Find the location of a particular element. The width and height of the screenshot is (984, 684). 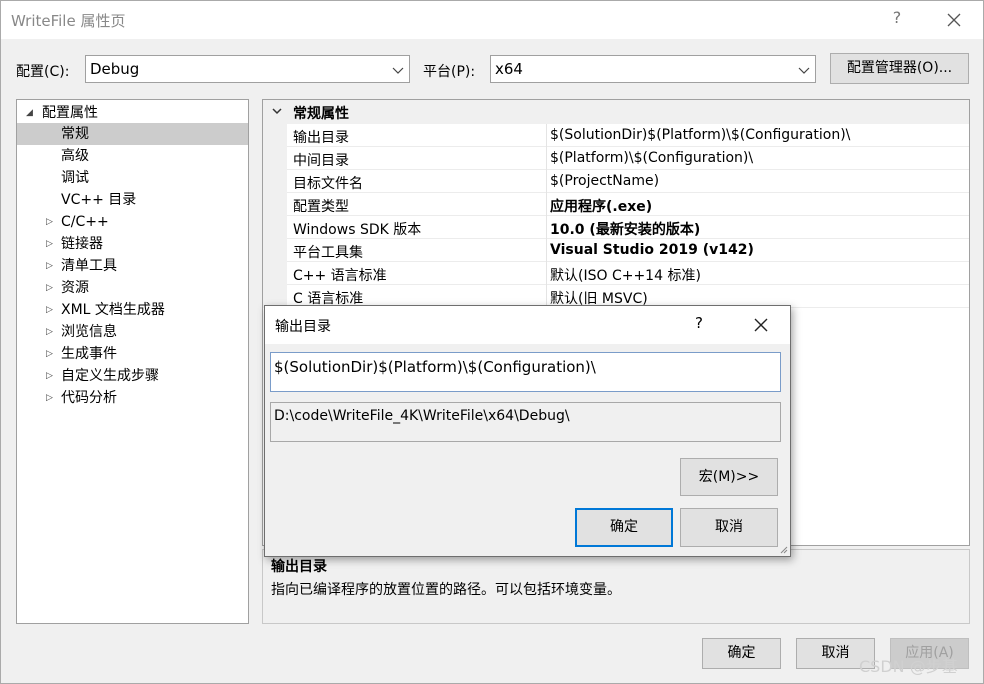

tree-item-advanced: 高级 is located at coordinates (132, 156).